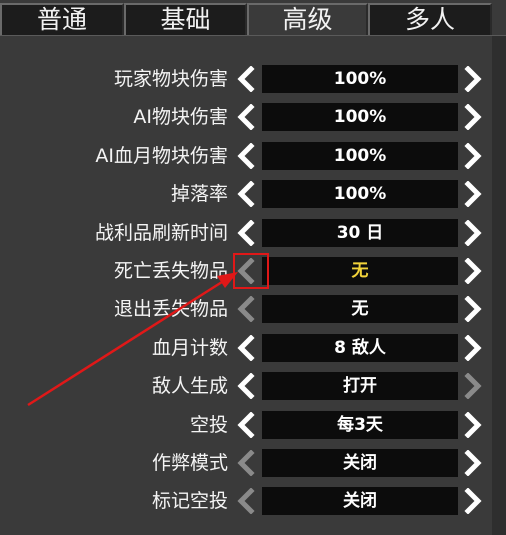 Image resolution: width=506 pixels, height=535 pixels. What do you see at coordinates (360, 386) in the screenshot?
I see `setting-value: 打开` at bounding box center [360, 386].